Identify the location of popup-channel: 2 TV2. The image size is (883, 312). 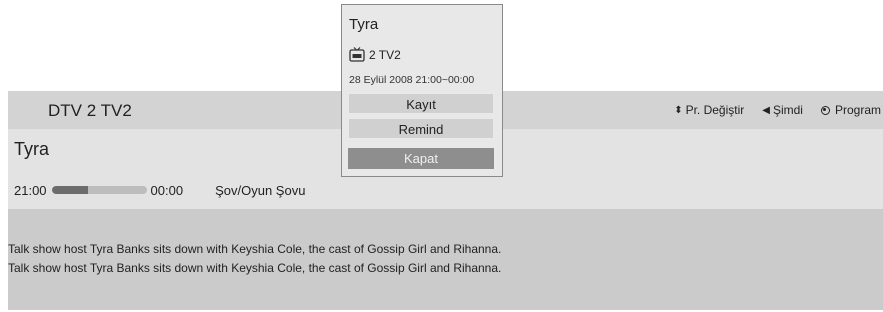
(375, 54).